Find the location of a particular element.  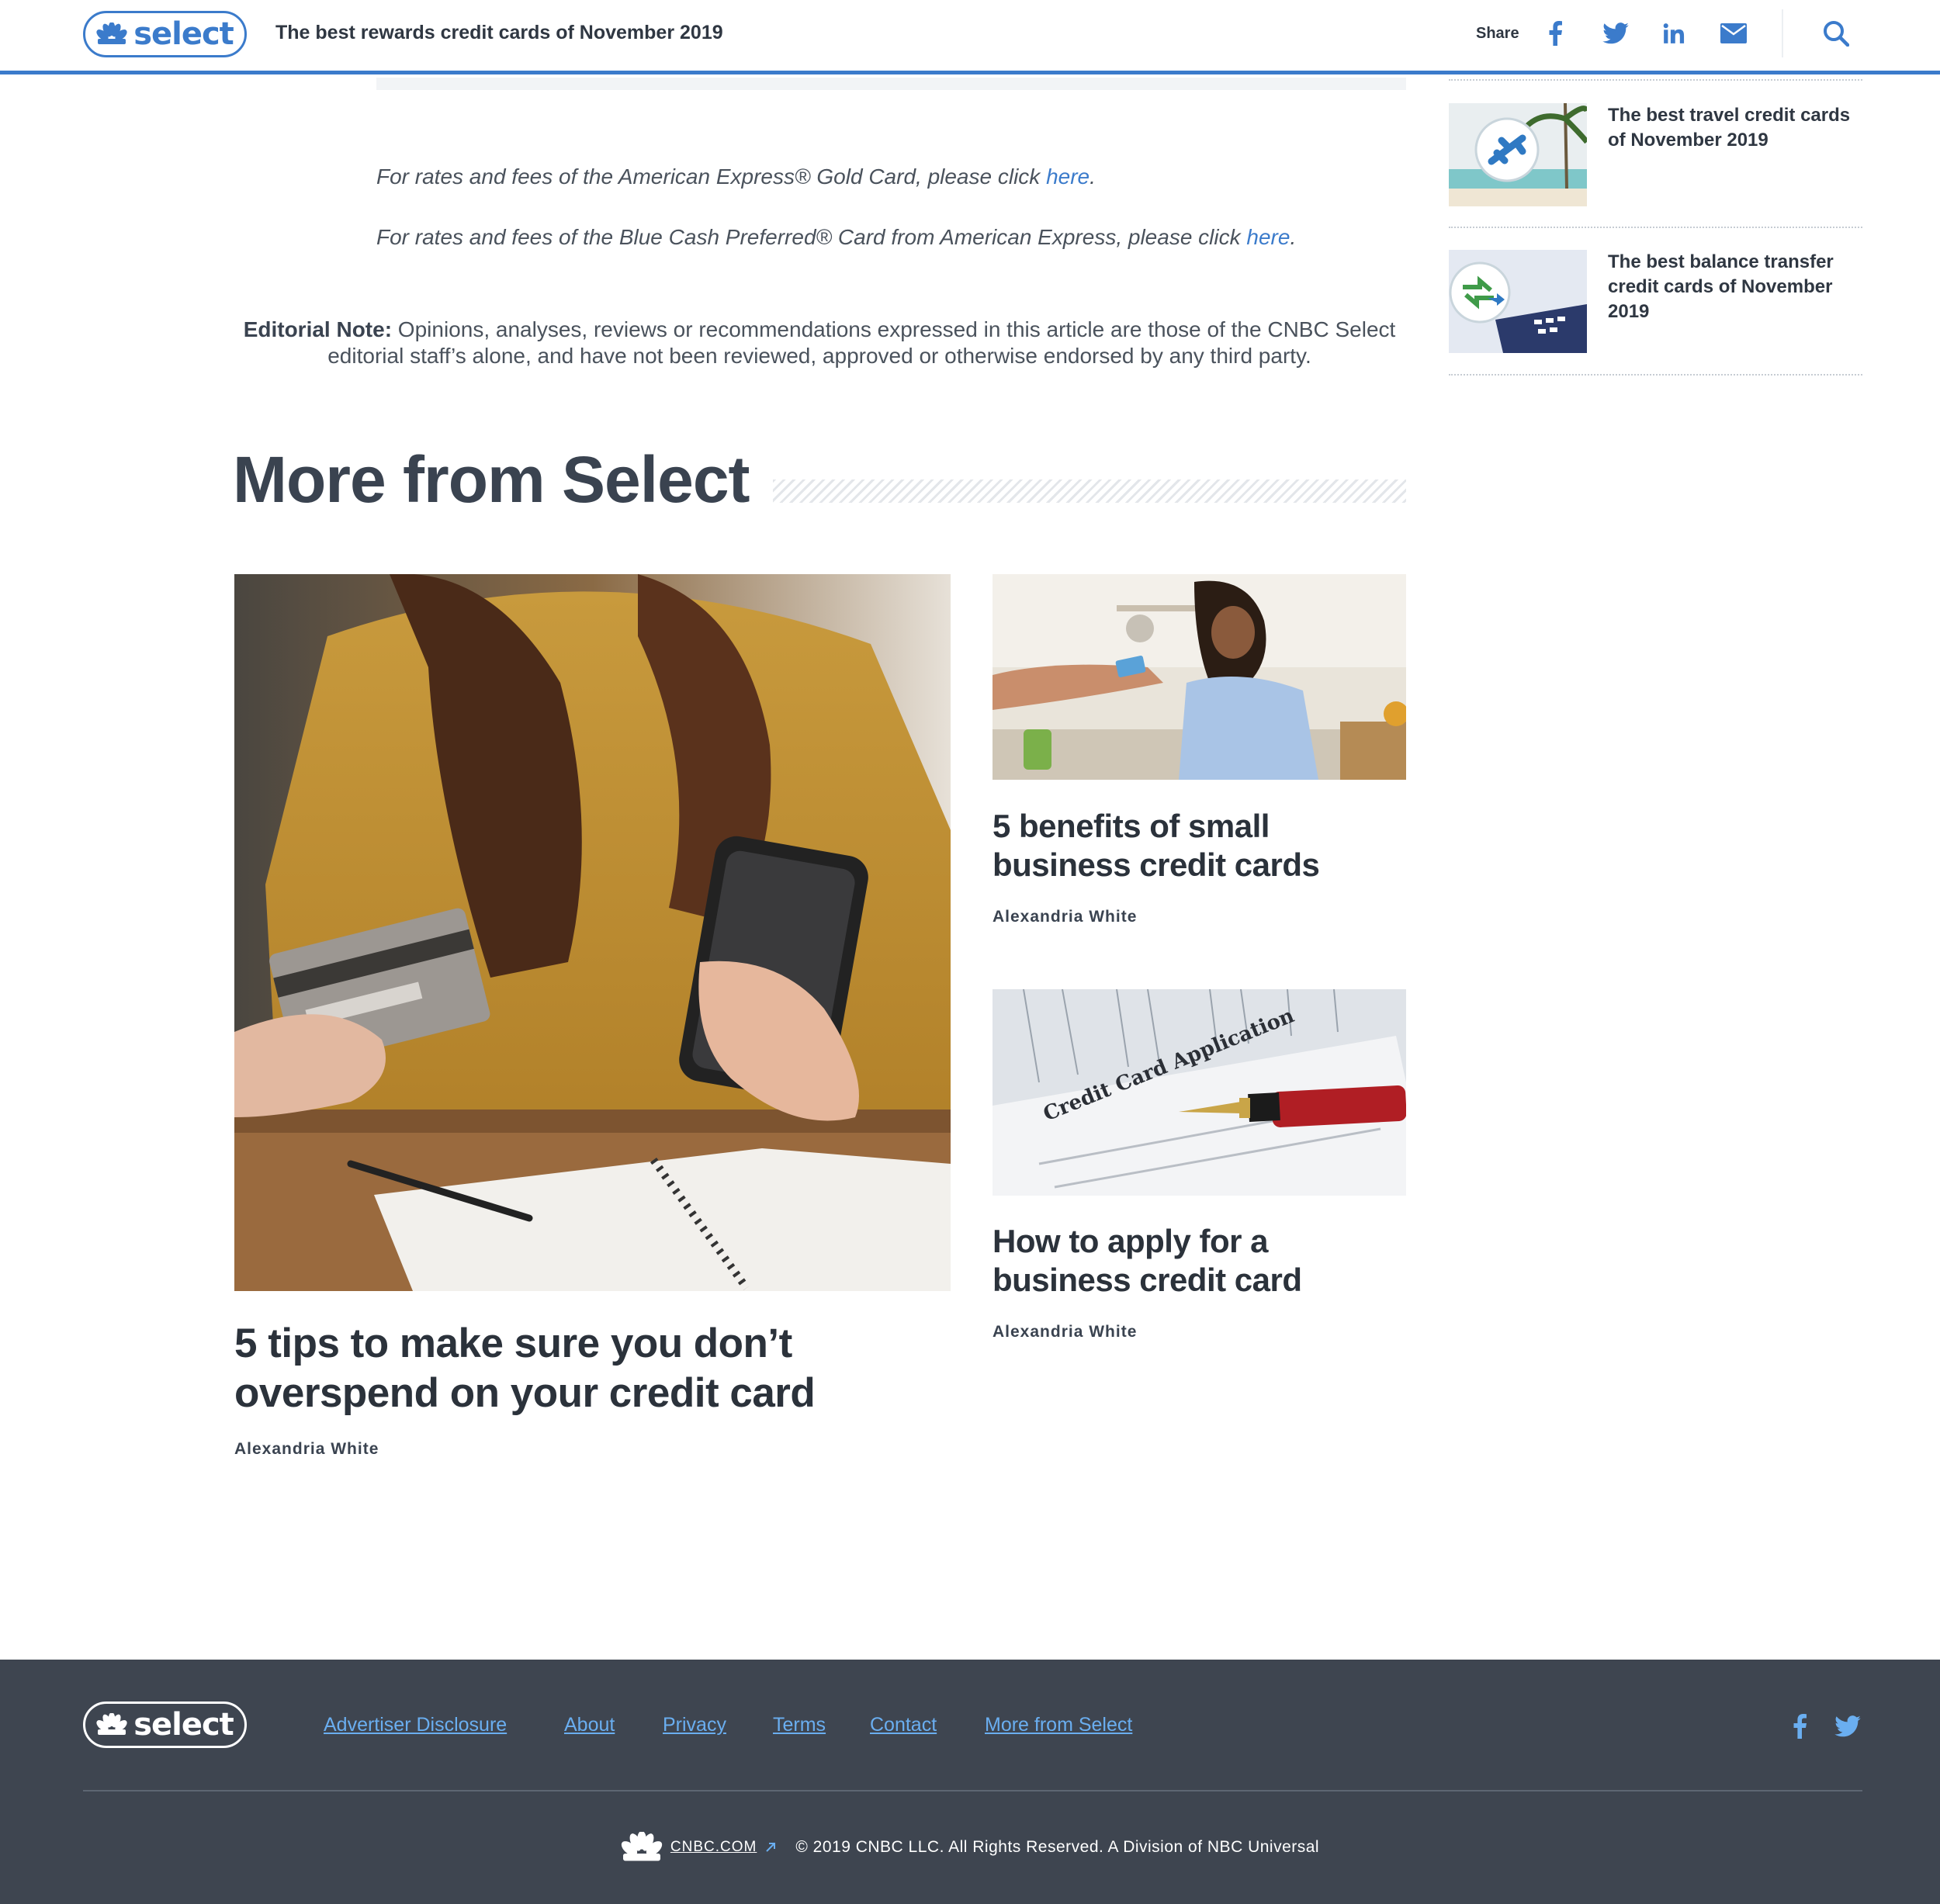

email-icon is located at coordinates (1734, 34).